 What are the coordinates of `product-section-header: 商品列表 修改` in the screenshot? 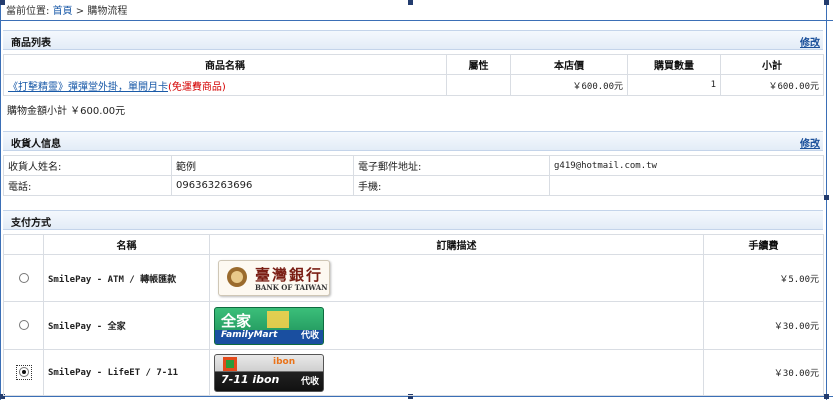 It's located at (413, 40).